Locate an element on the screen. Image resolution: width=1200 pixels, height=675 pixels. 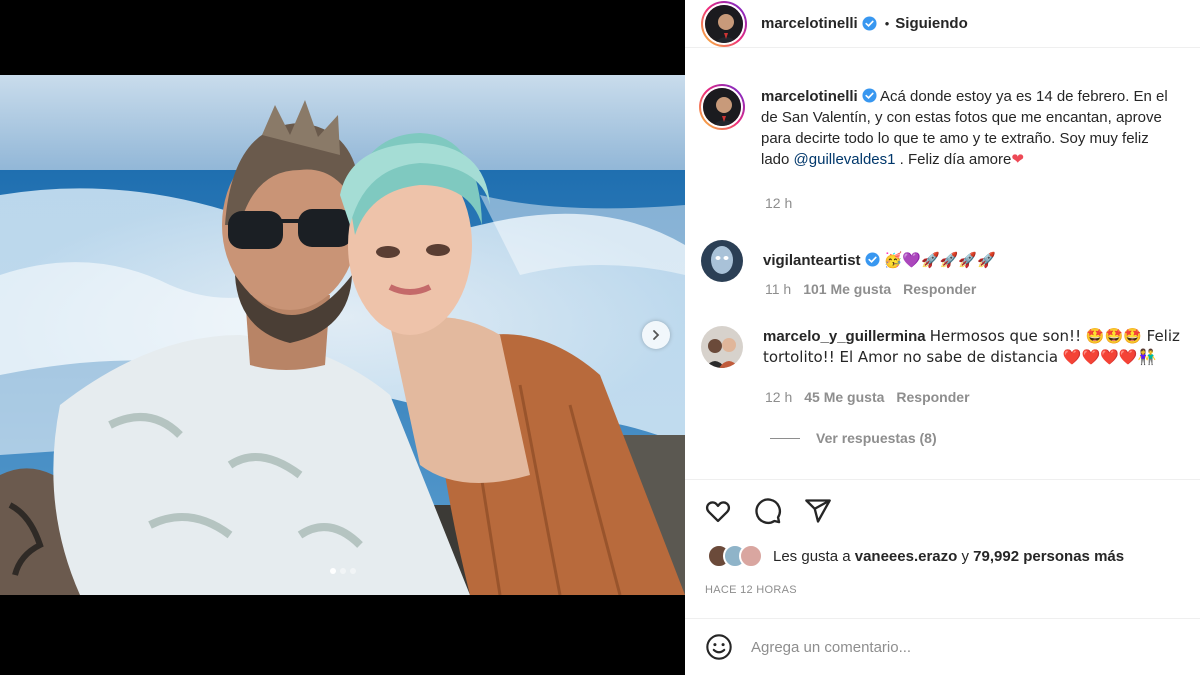
comment-likes: 101 Me gusta is located at coordinates (847, 289).